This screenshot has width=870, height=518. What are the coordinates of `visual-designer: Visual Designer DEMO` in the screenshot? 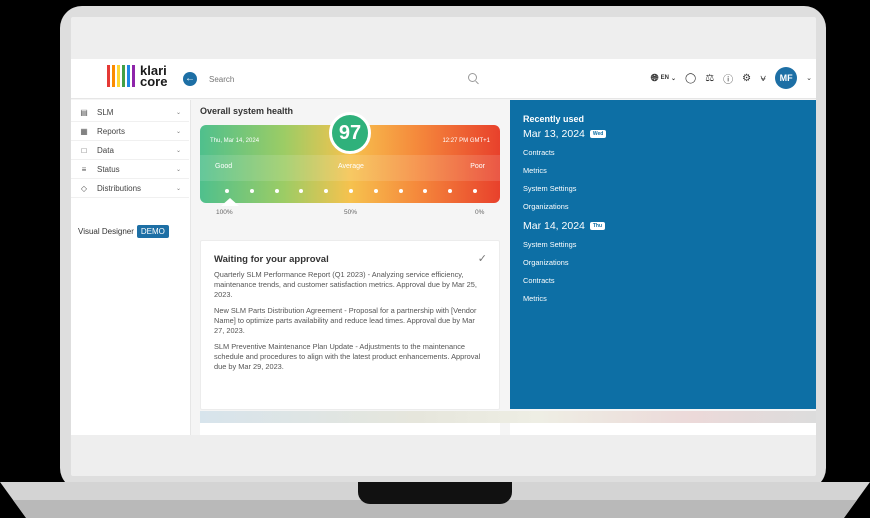 It's located at (123, 231).